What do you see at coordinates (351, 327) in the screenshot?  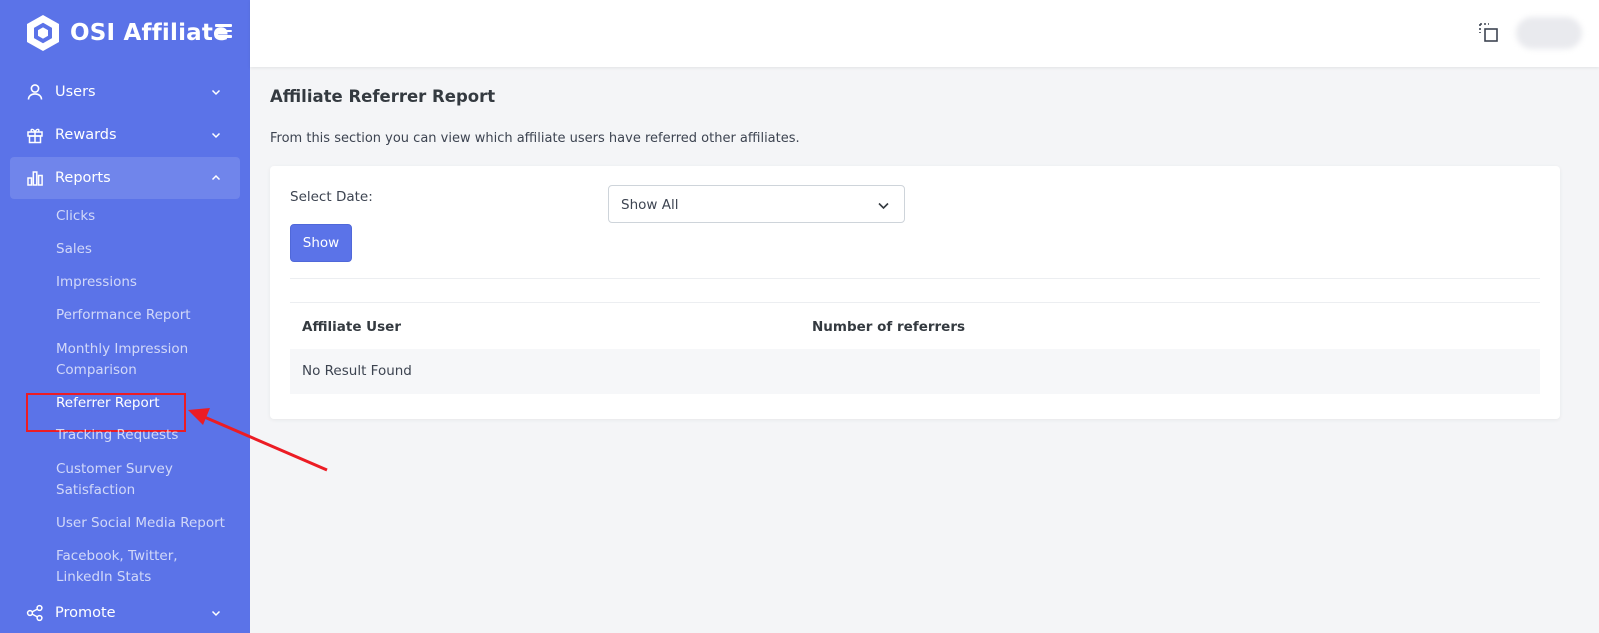 I see `column-header-affiliate-user: Affiliate User` at bounding box center [351, 327].